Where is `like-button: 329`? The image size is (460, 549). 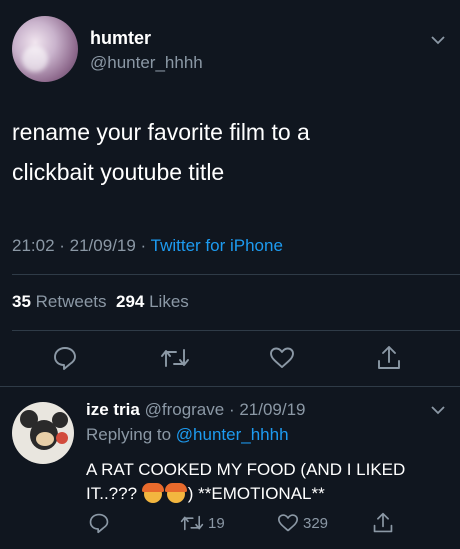
like-button: 329 is located at coordinates (302, 523).